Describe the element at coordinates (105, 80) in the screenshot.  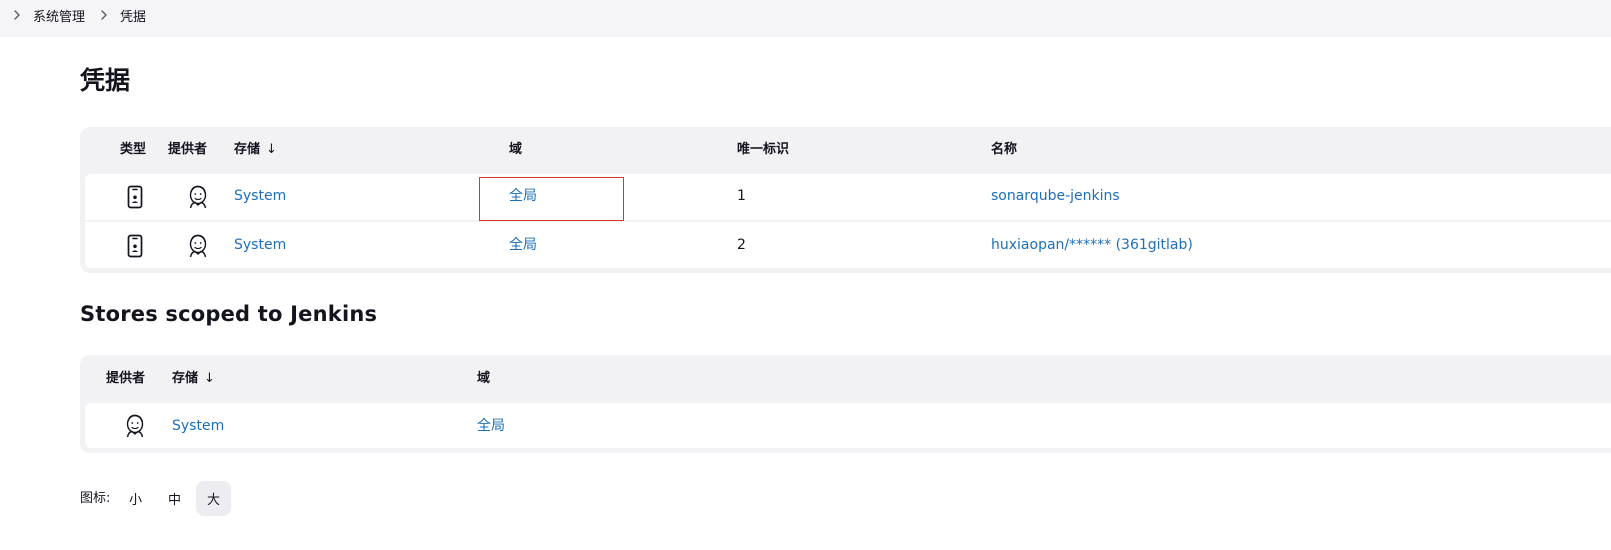
I see `page-title: 凭据` at that location.